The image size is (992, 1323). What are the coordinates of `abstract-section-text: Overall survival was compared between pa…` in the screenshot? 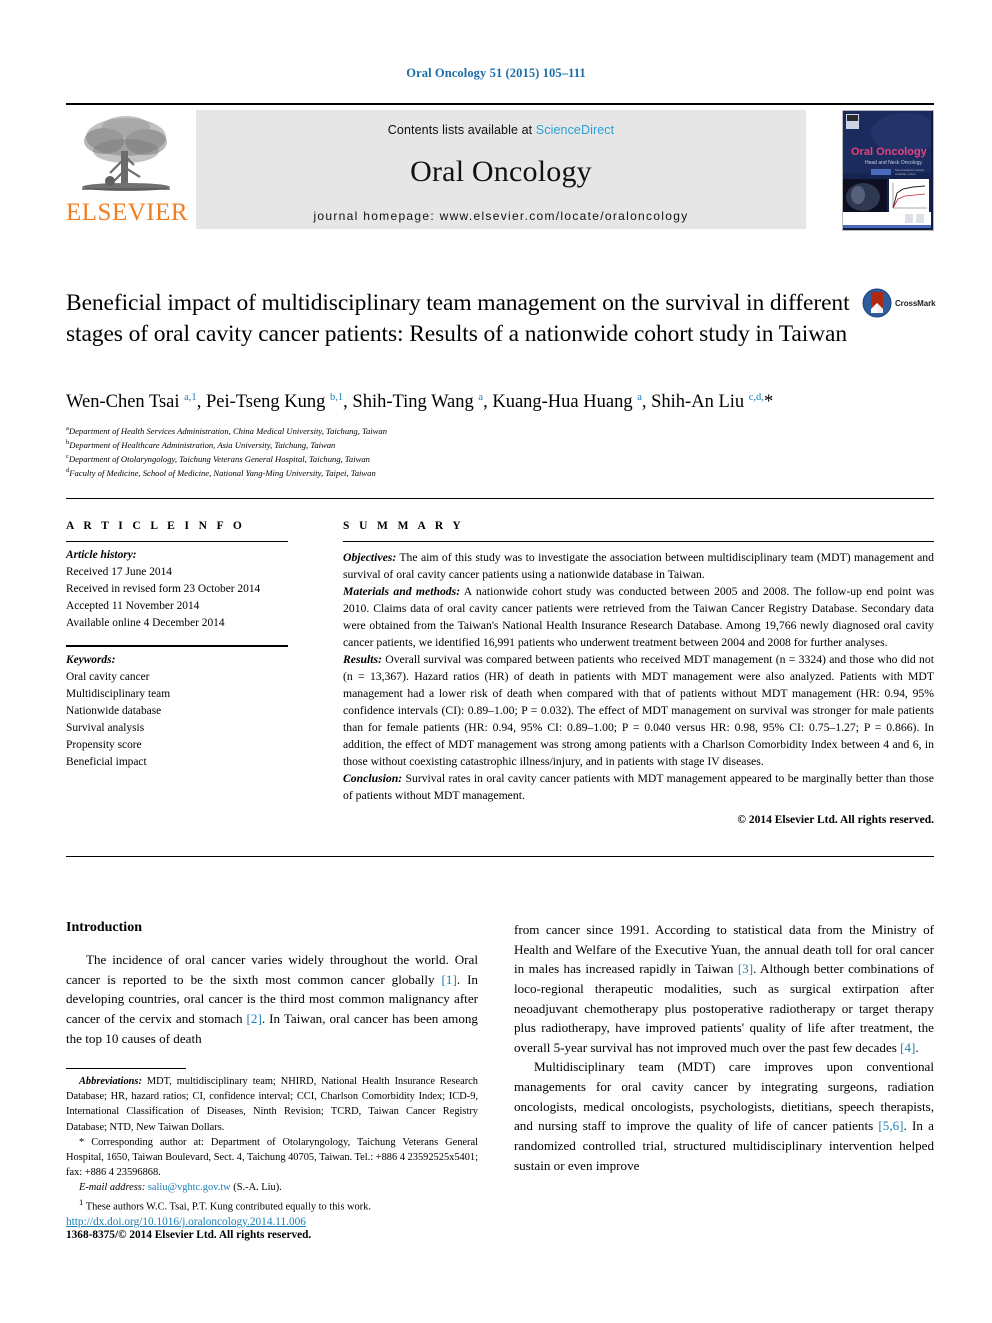 It's located at (638, 711).